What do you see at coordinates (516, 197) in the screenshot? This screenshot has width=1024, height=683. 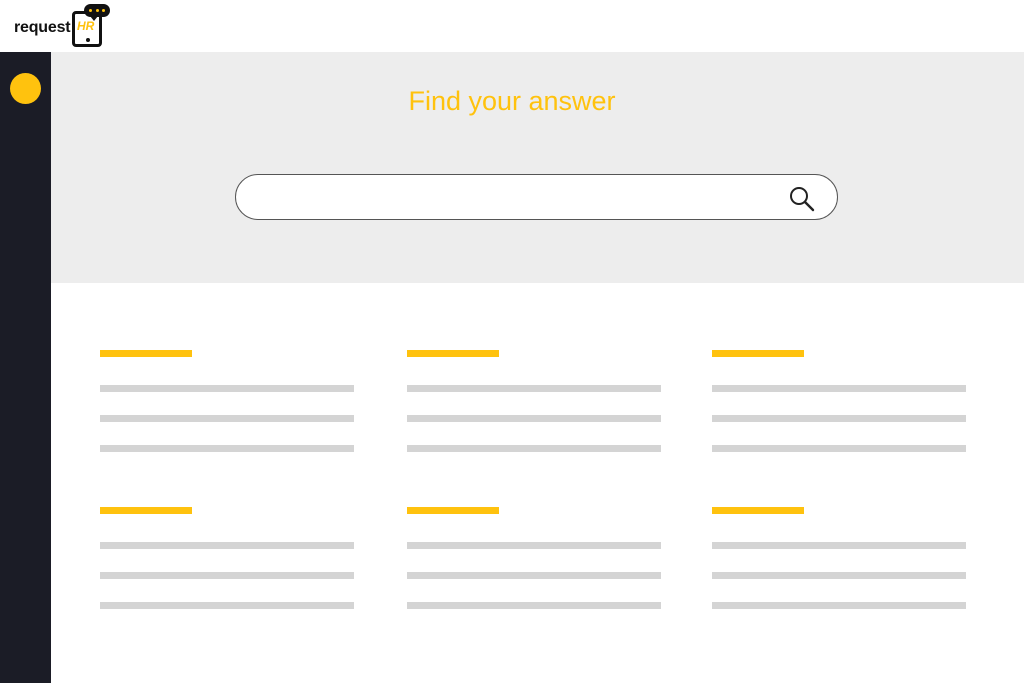 I see `search-input` at bounding box center [516, 197].